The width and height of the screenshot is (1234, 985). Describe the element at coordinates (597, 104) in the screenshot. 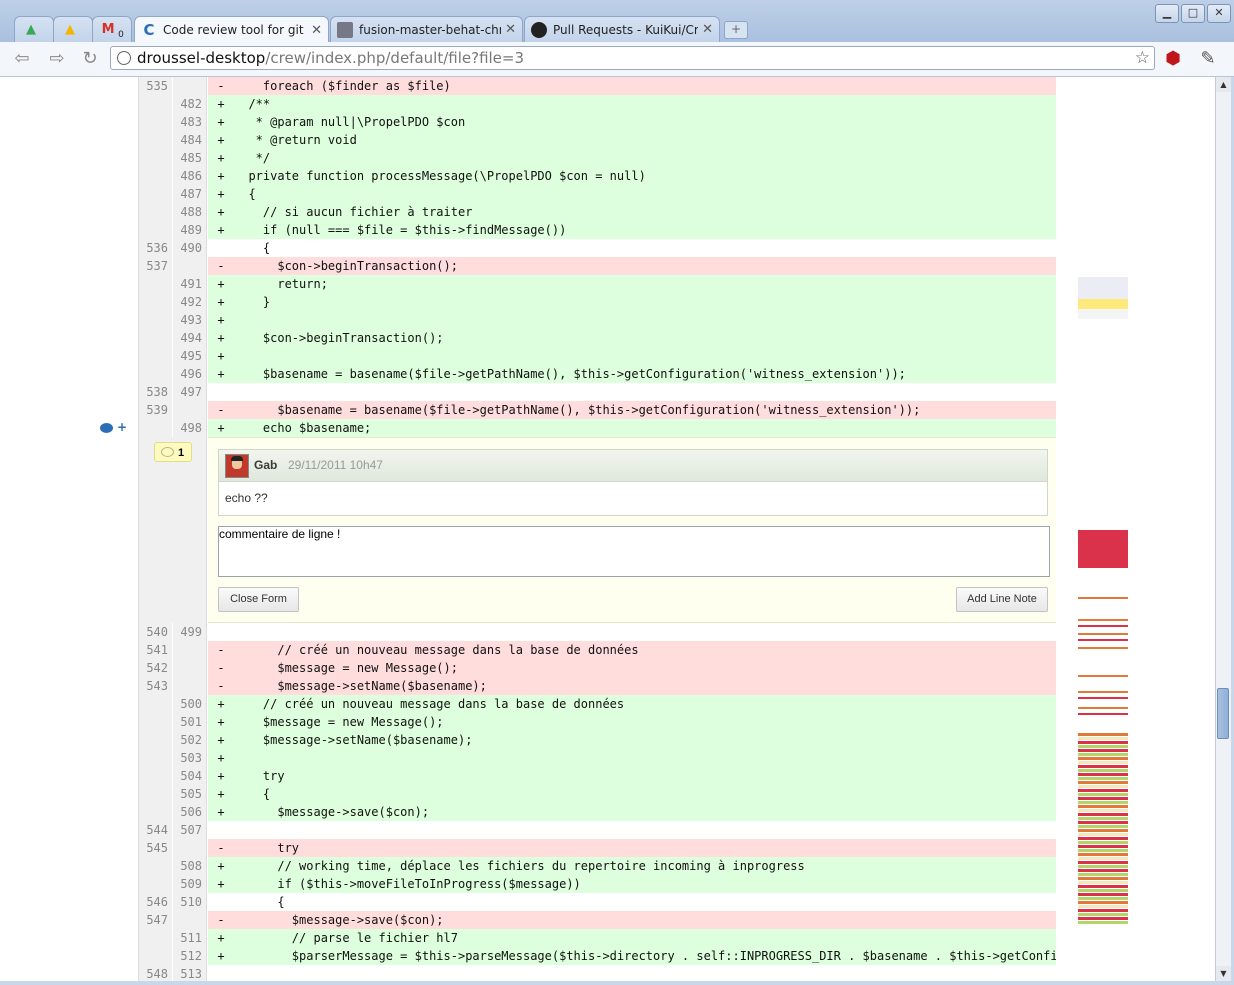

I see `diff-line-added: 482 + /**` at that location.